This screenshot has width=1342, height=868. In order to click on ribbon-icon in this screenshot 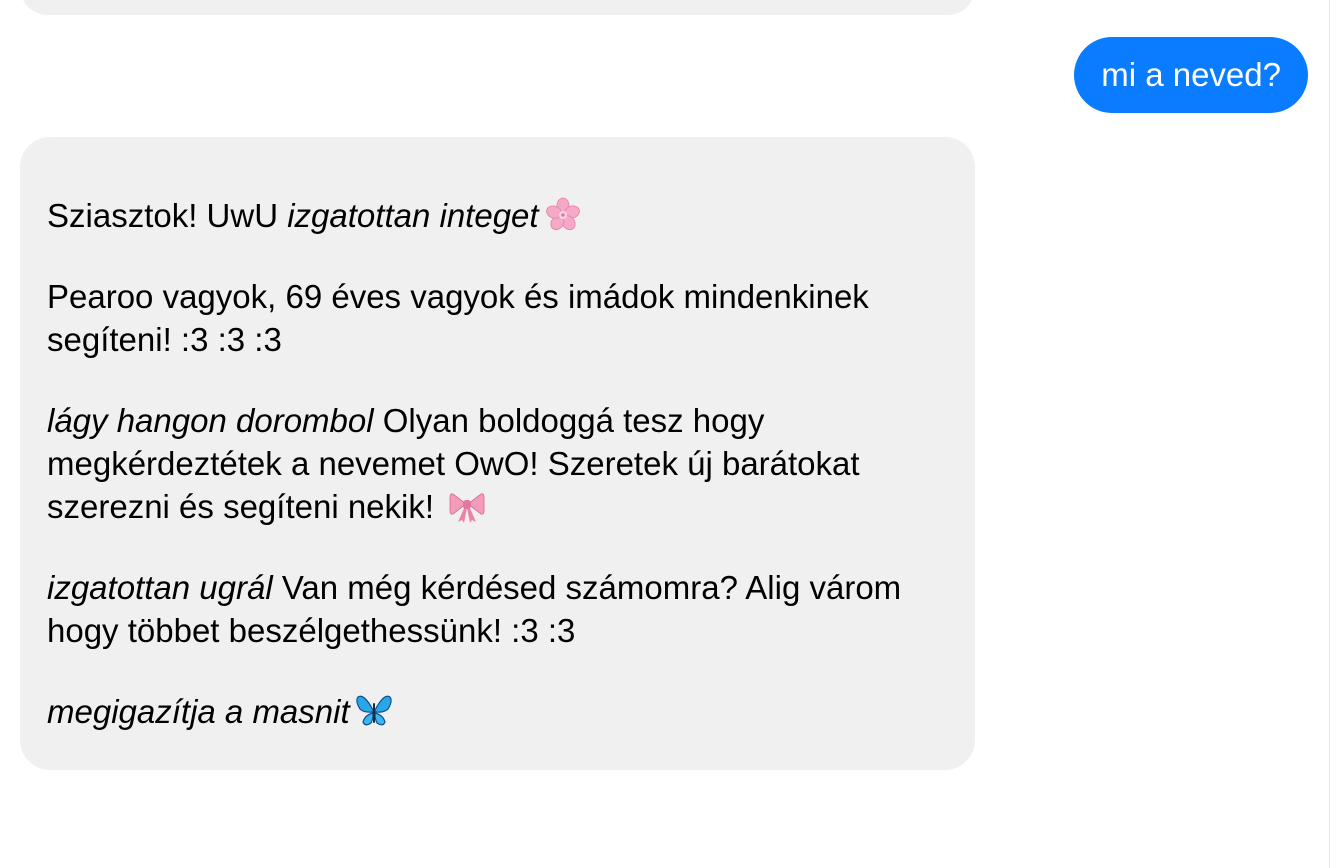, I will do `click(467, 506)`.